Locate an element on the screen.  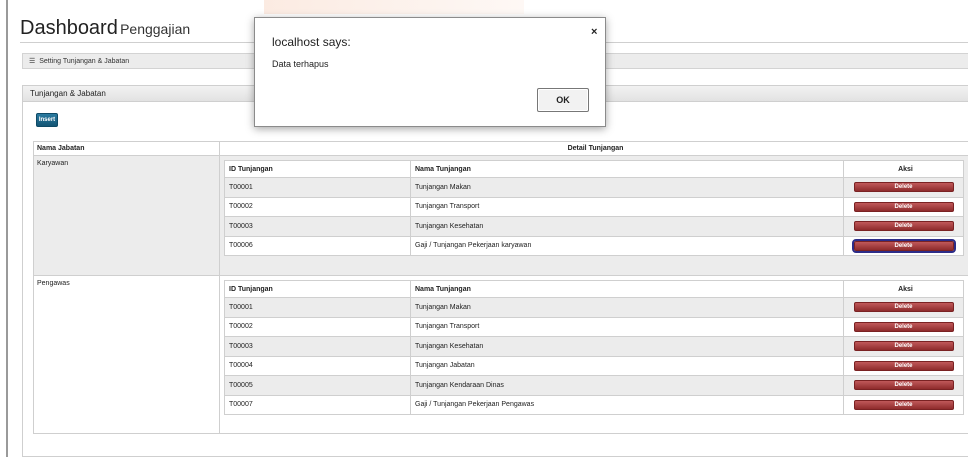
table-row: T00004 Tunjangan Jabatan Delete is located at coordinates (594, 365).